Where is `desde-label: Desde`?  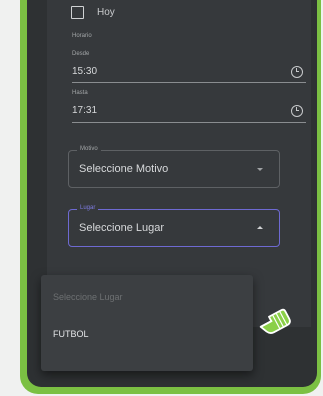 desde-label: Desde is located at coordinates (81, 54).